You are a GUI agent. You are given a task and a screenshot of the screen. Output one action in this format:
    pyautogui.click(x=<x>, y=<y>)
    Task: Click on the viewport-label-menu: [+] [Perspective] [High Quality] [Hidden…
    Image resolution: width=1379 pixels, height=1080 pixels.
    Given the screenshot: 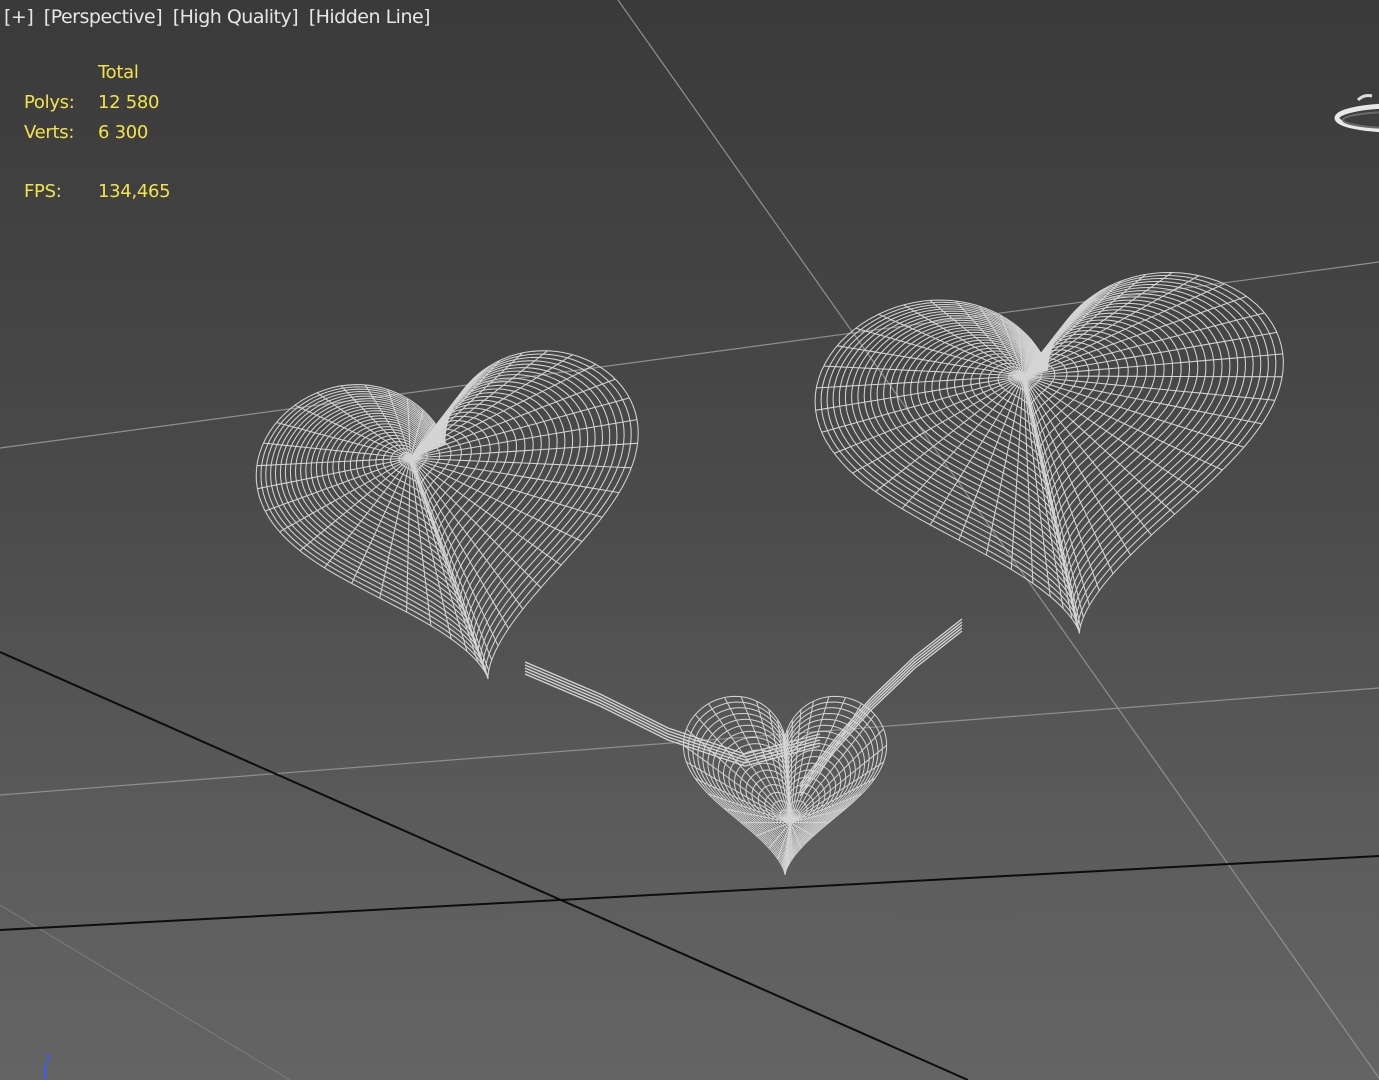 What is the action you would take?
    pyautogui.click(x=219, y=17)
    